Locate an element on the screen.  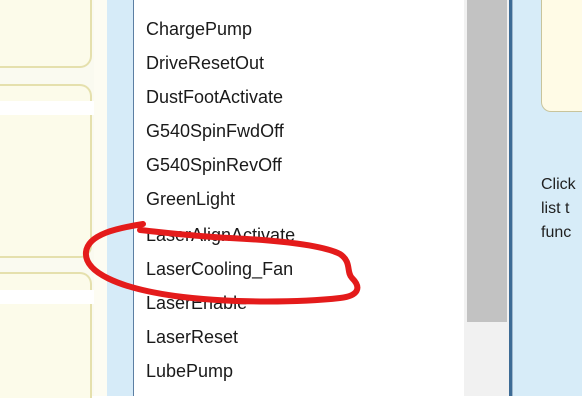
list-item: LaserCooling_Fan is located at coordinates (219, 269).